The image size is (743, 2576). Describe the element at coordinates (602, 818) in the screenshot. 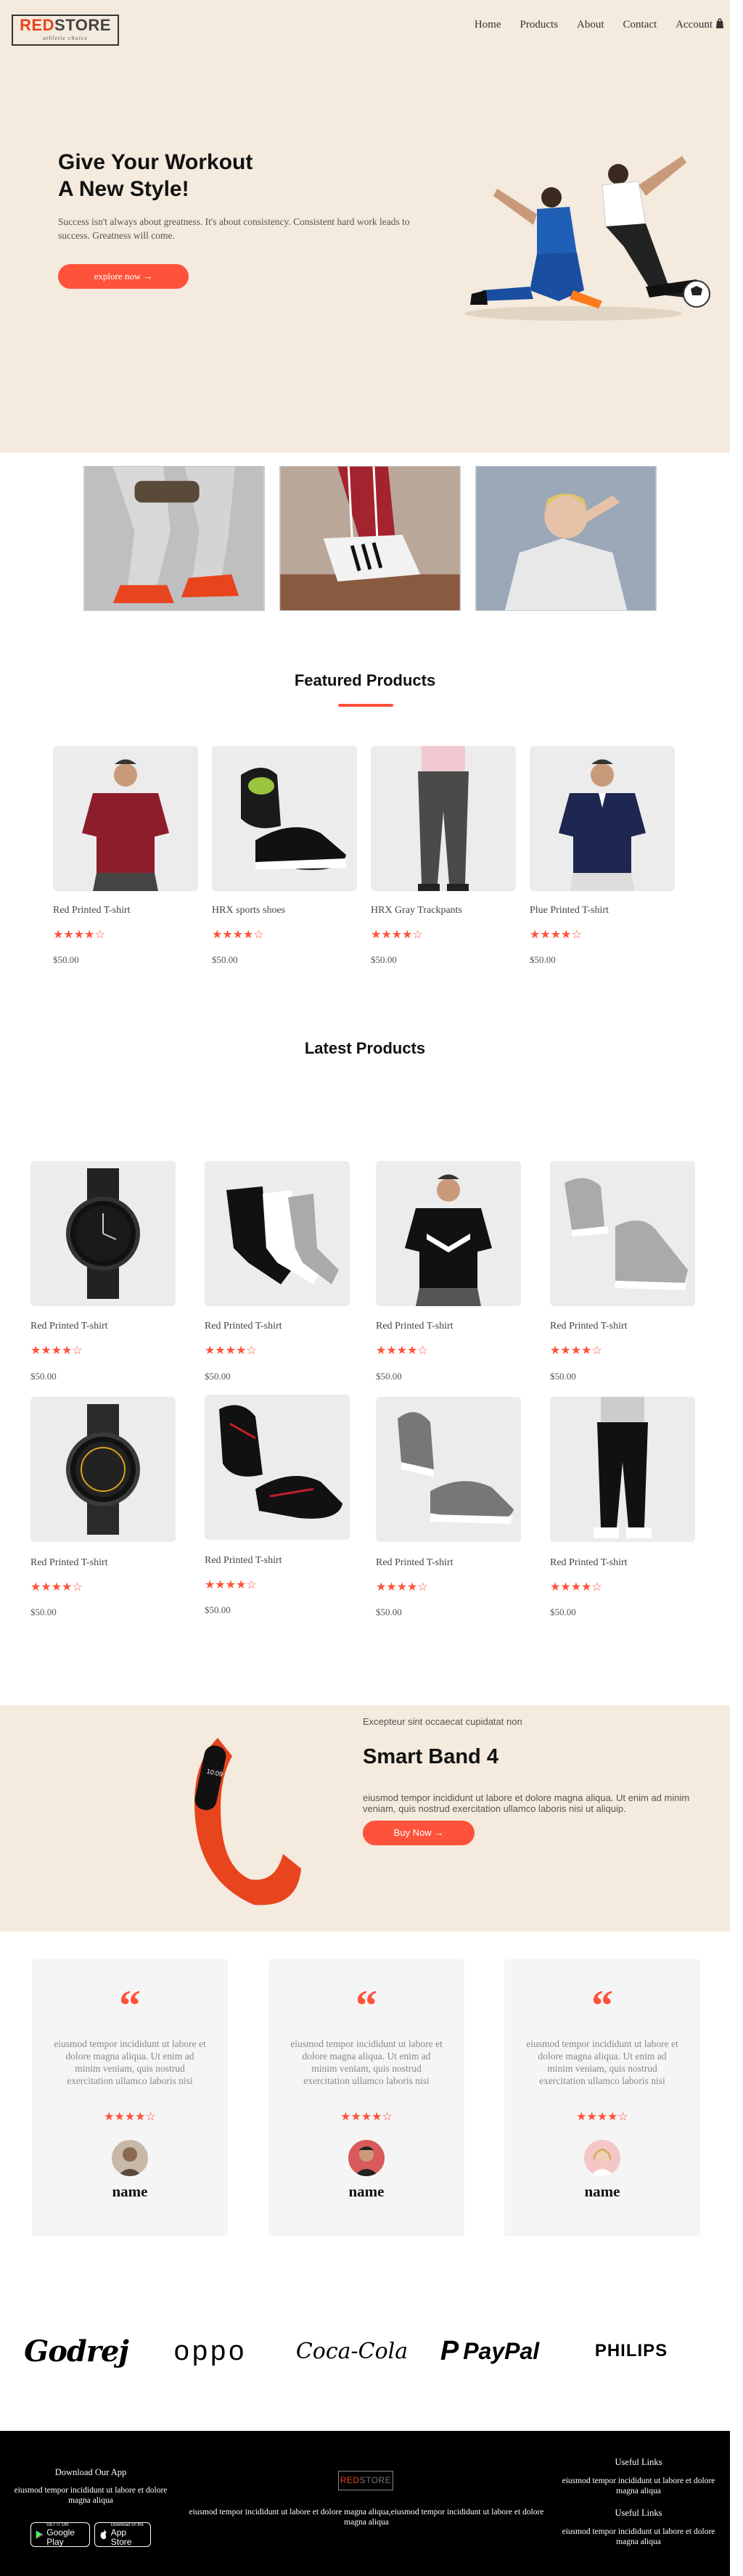

I see `product-image-blue-tshirt` at that location.